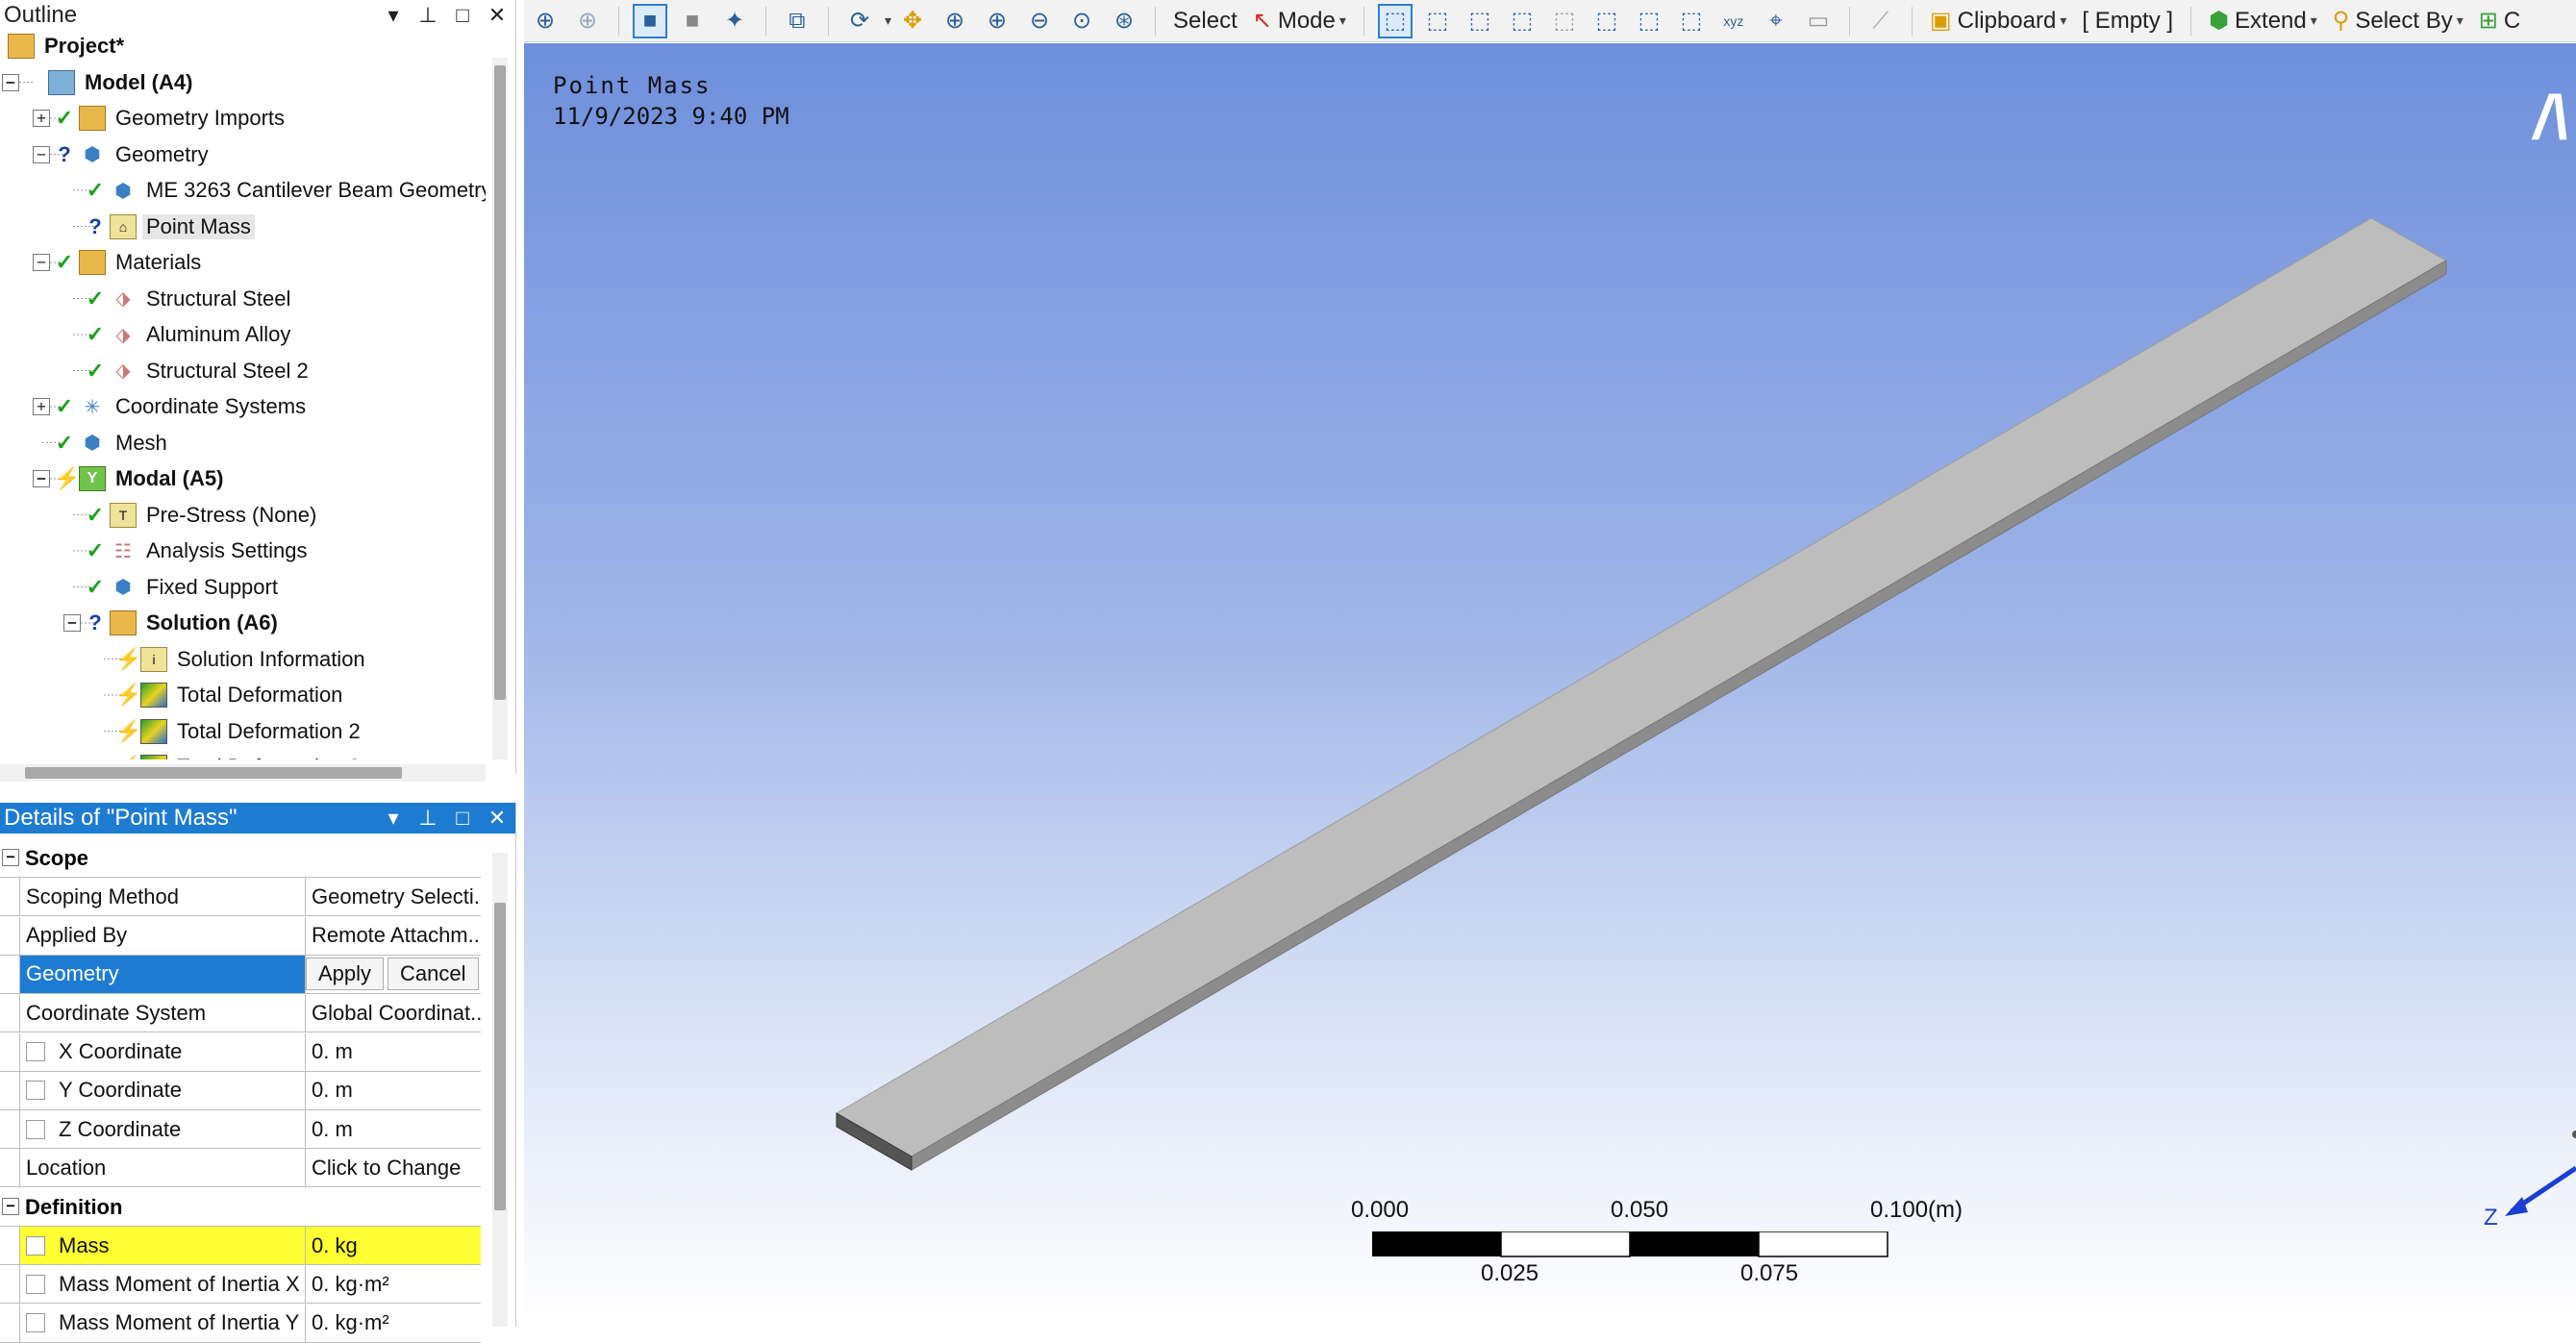  I want to click on zoom-in-icon: ⊕, so click(997, 21).